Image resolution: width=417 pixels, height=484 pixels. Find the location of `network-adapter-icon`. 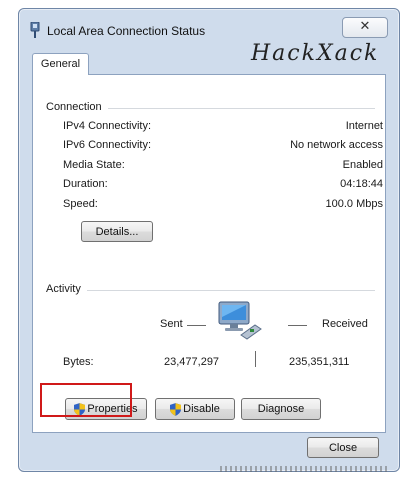

network-adapter-icon is located at coordinates (35, 30).